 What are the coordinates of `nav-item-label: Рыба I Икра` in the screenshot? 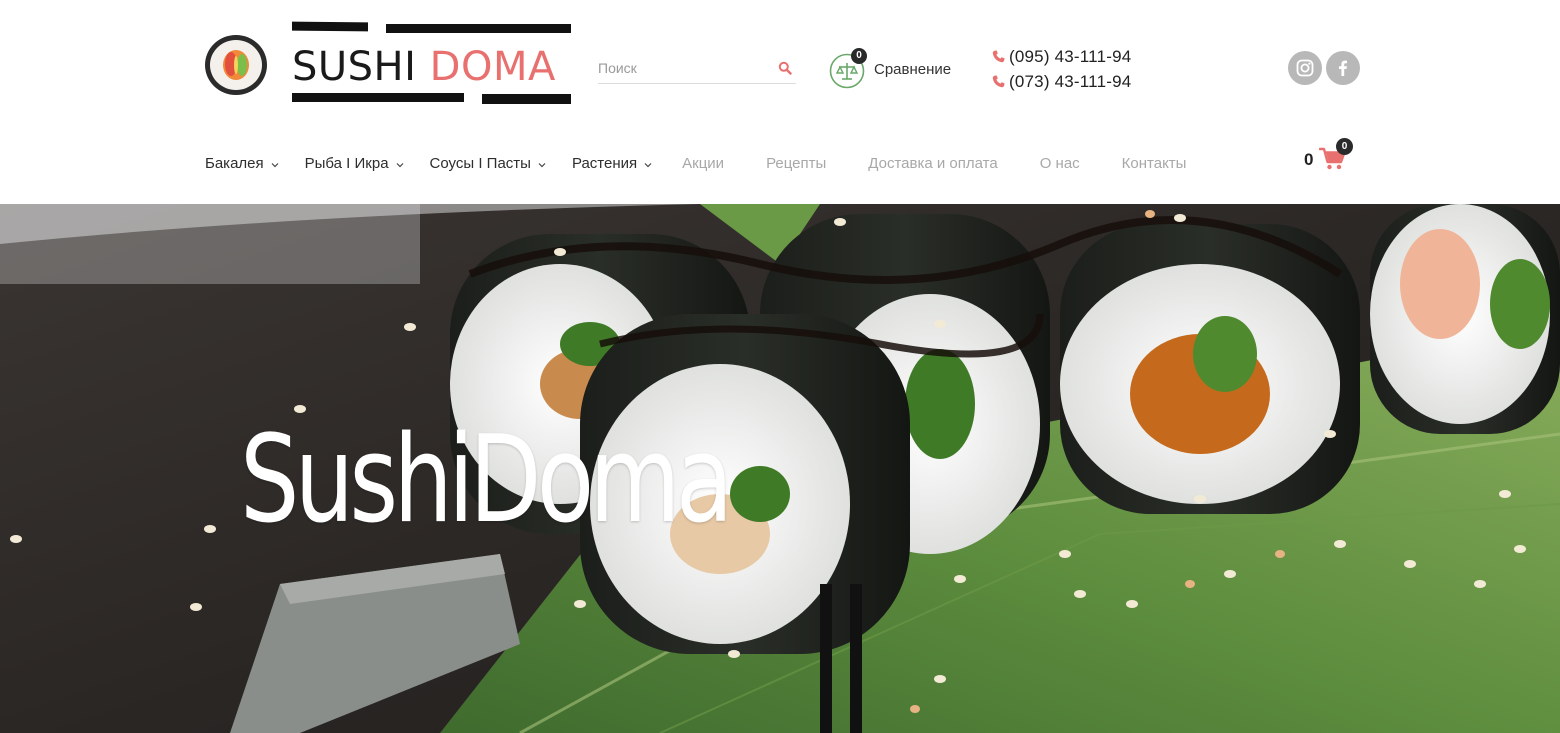 It's located at (346, 163).